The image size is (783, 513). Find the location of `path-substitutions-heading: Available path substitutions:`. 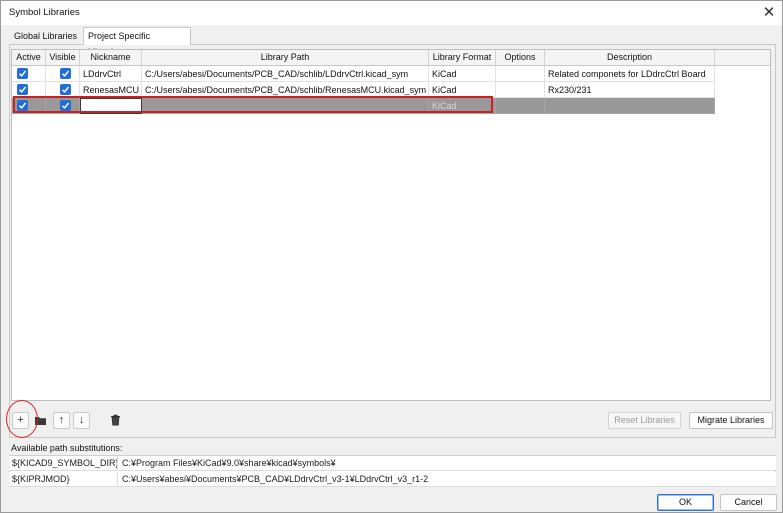

path-substitutions-heading: Available path substitutions: is located at coordinates (67, 448).